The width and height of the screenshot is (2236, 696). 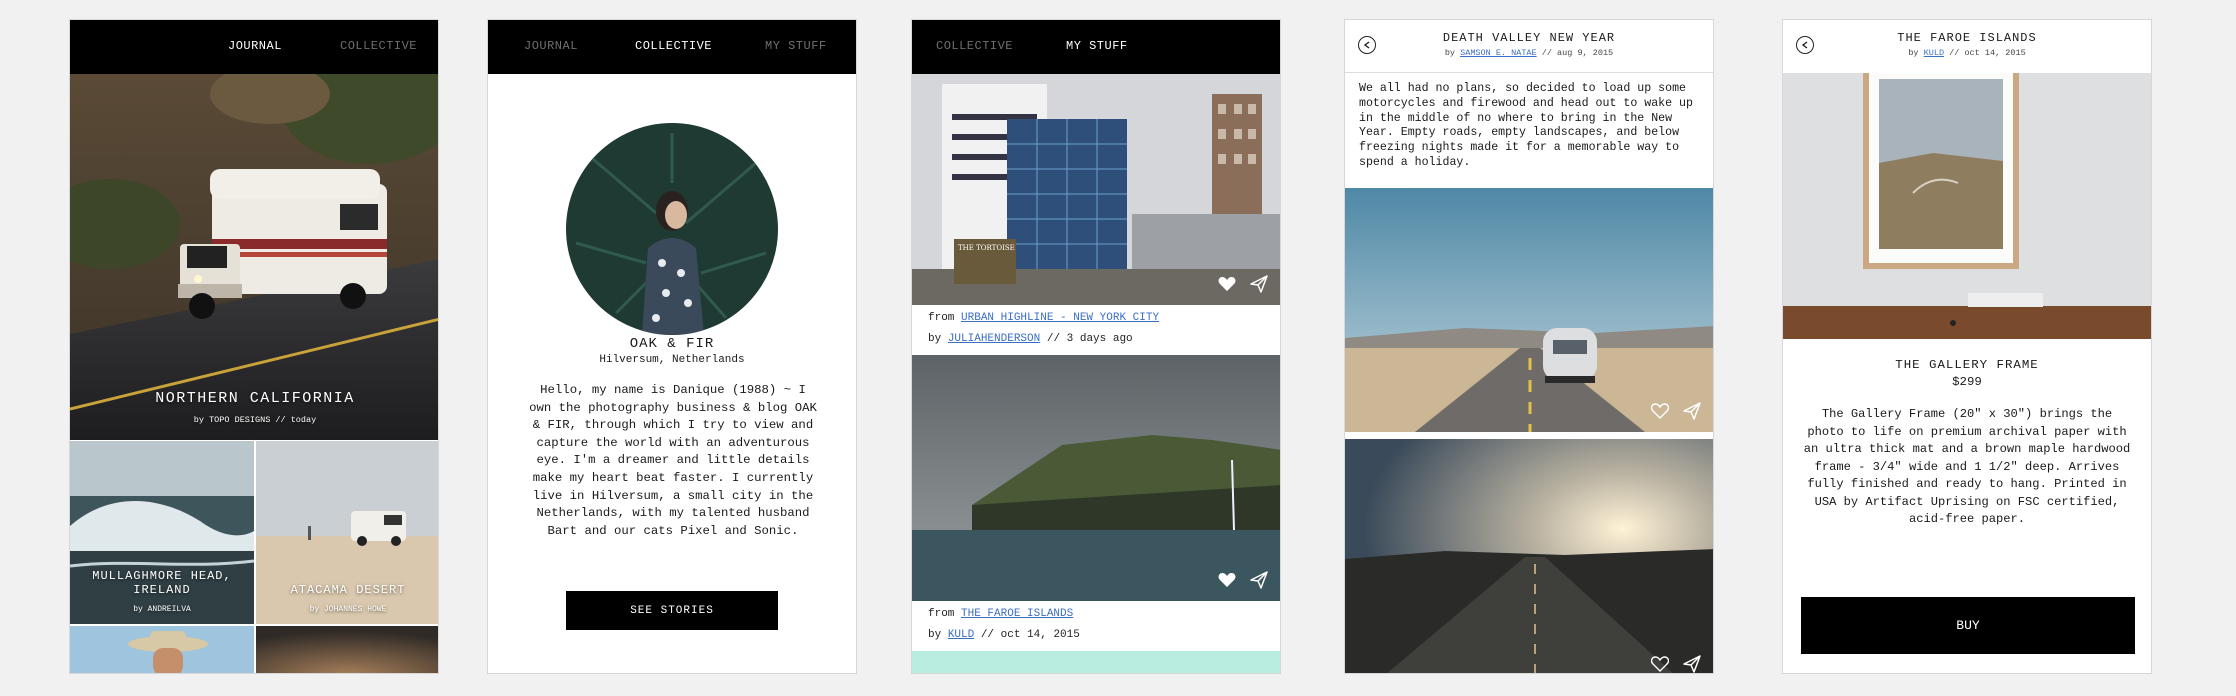 I want to click on story-link: THE FAROE ISLANDS, so click(x=1017, y=614).